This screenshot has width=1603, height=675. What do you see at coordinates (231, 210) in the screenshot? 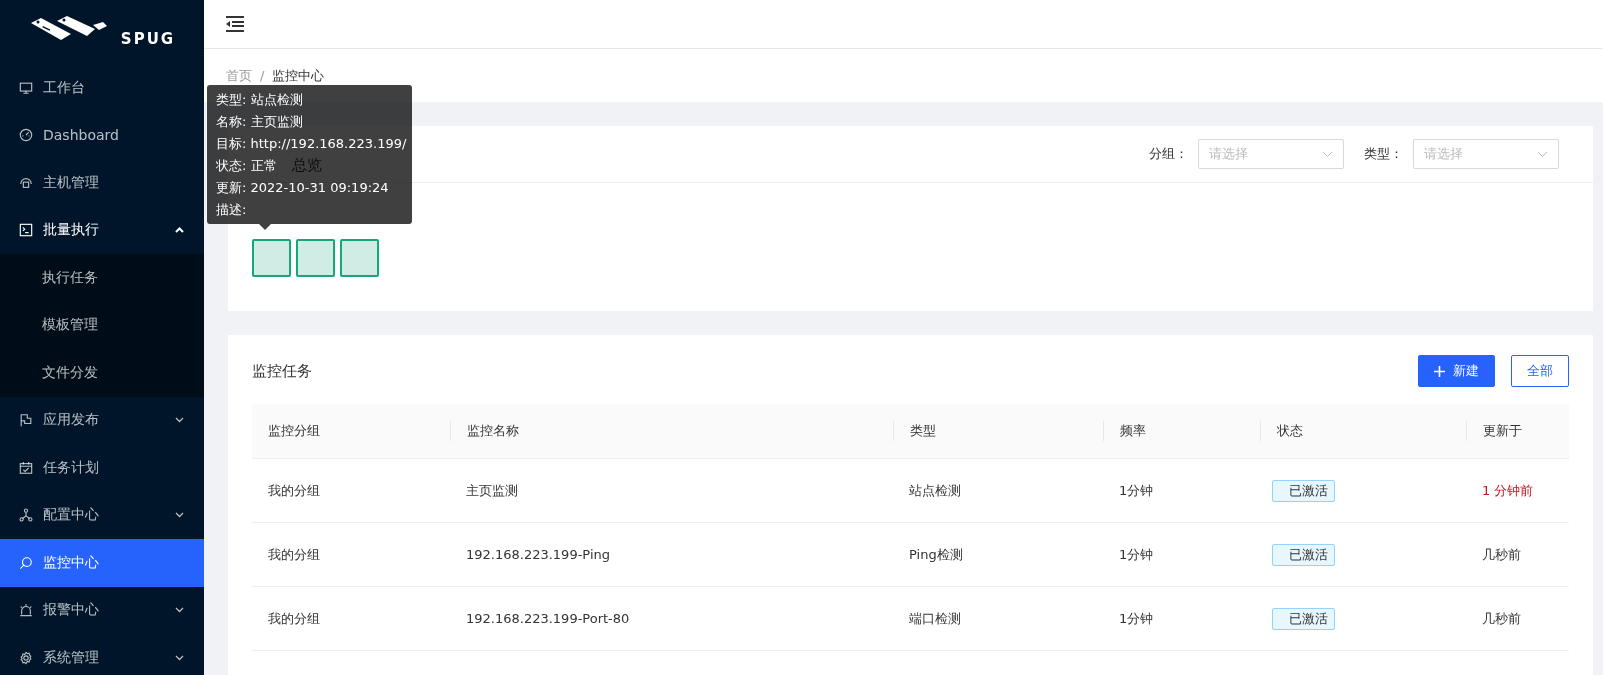
I see `tooltip-line: 描述:` at bounding box center [231, 210].